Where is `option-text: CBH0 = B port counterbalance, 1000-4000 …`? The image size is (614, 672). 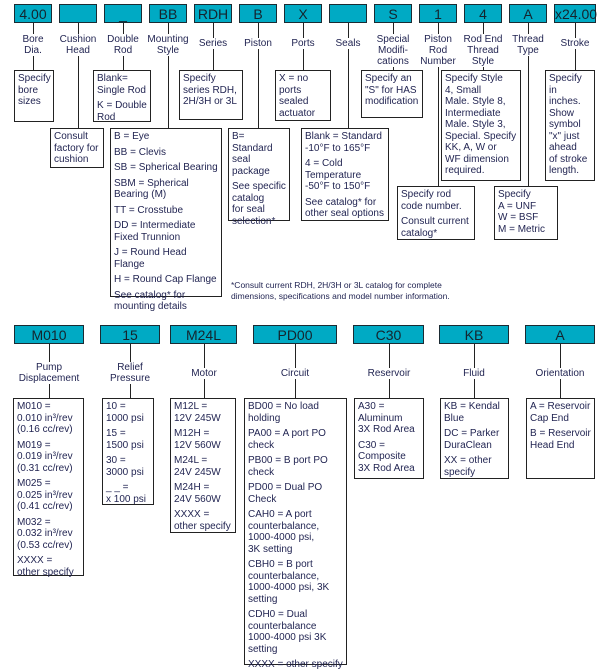 option-text: CBH0 = B port counterbalance, 1000-4000 … is located at coordinates (289, 582).